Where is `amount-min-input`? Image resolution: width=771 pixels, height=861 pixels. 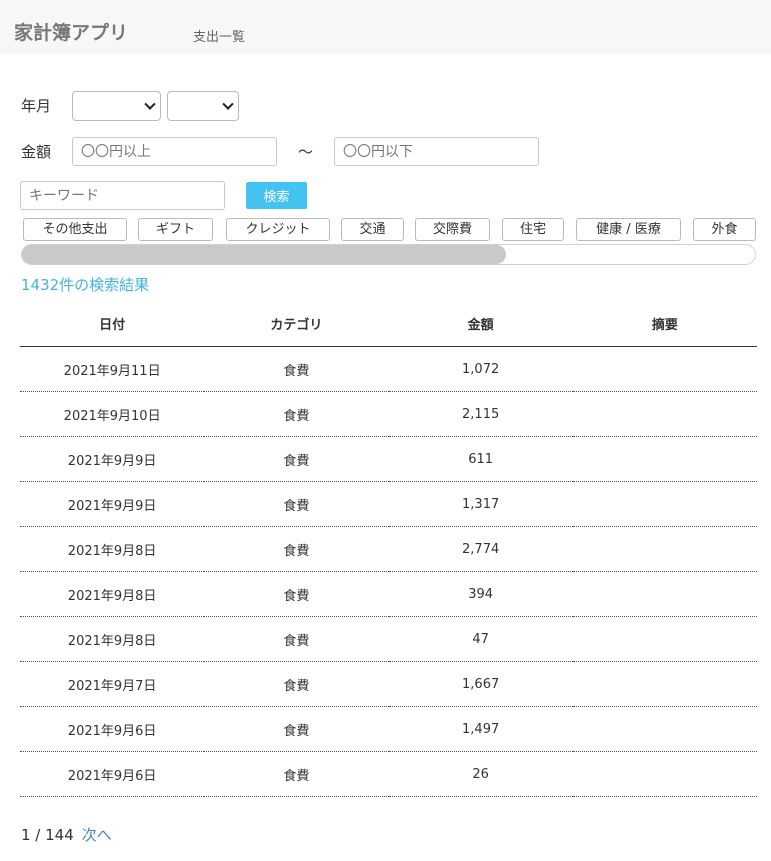
amount-min-input is located at coordinates (174, 151).